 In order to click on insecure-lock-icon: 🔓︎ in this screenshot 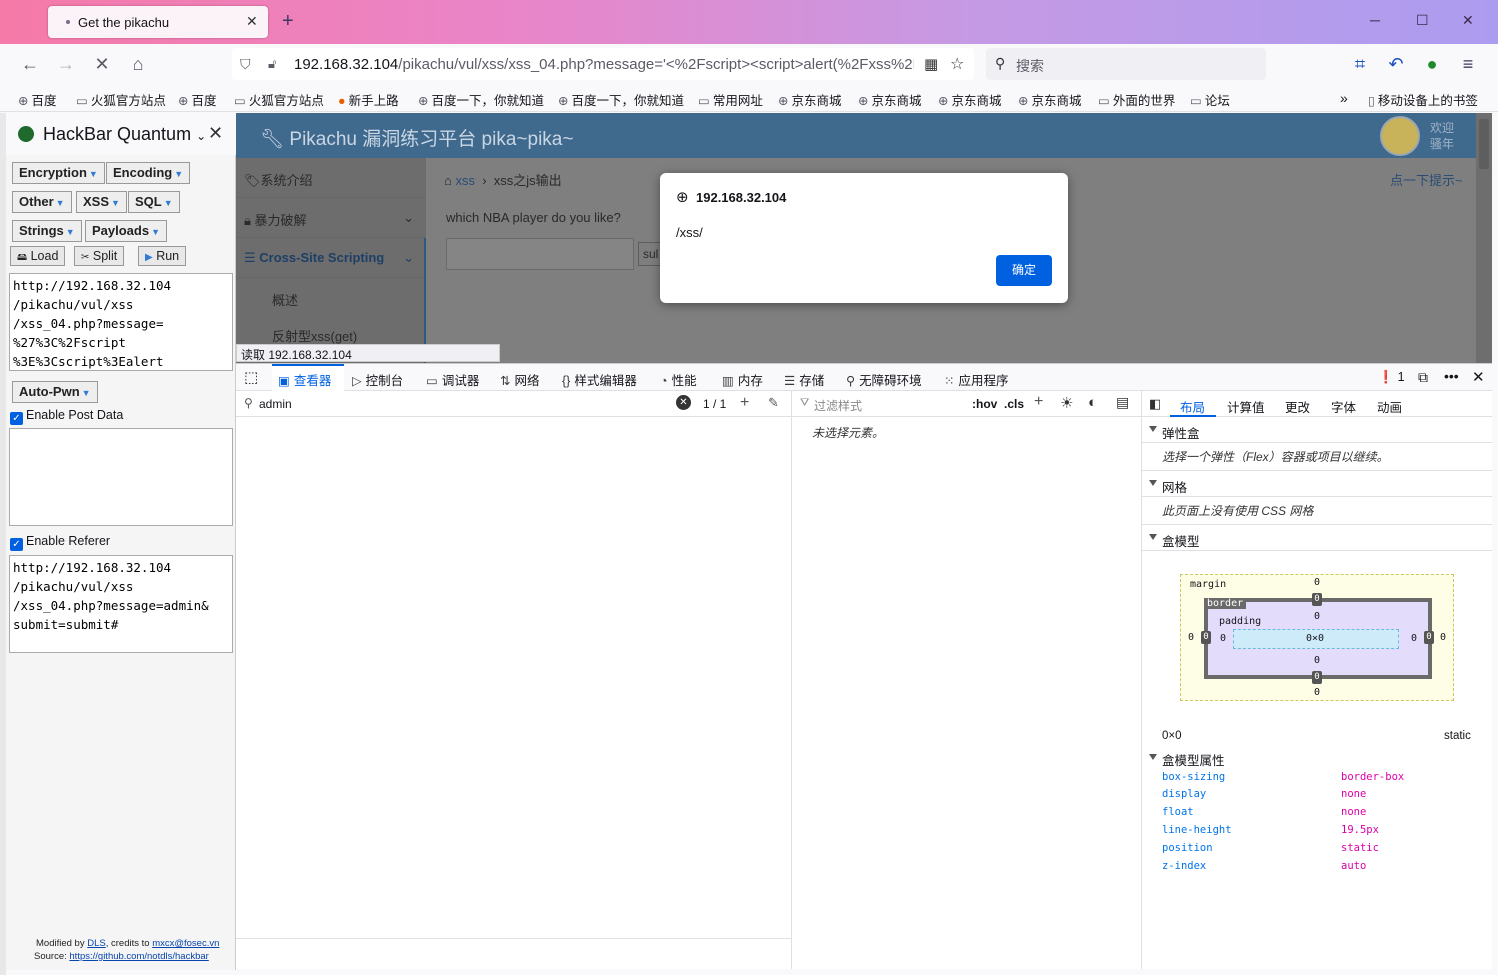, I will do `click(272, 64)`.